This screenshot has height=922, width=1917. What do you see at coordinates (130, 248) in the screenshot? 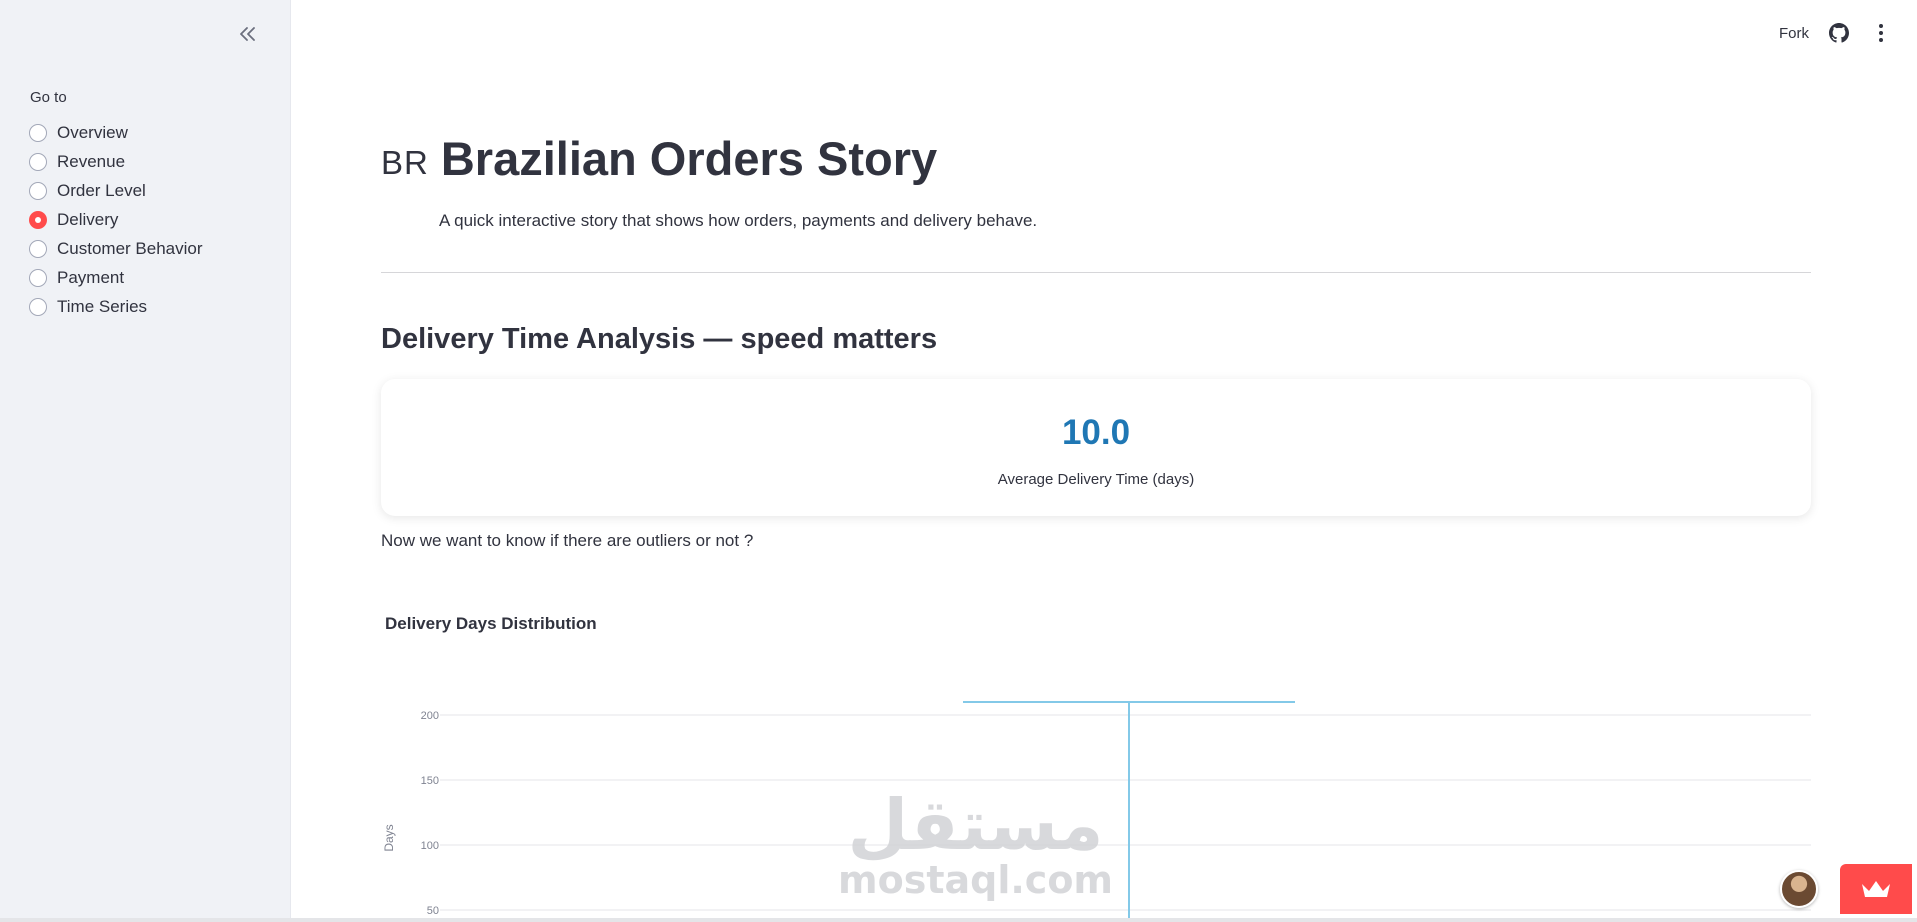
I see `nav-item-label: Customer Behavior` at bounding box center [130, 248].